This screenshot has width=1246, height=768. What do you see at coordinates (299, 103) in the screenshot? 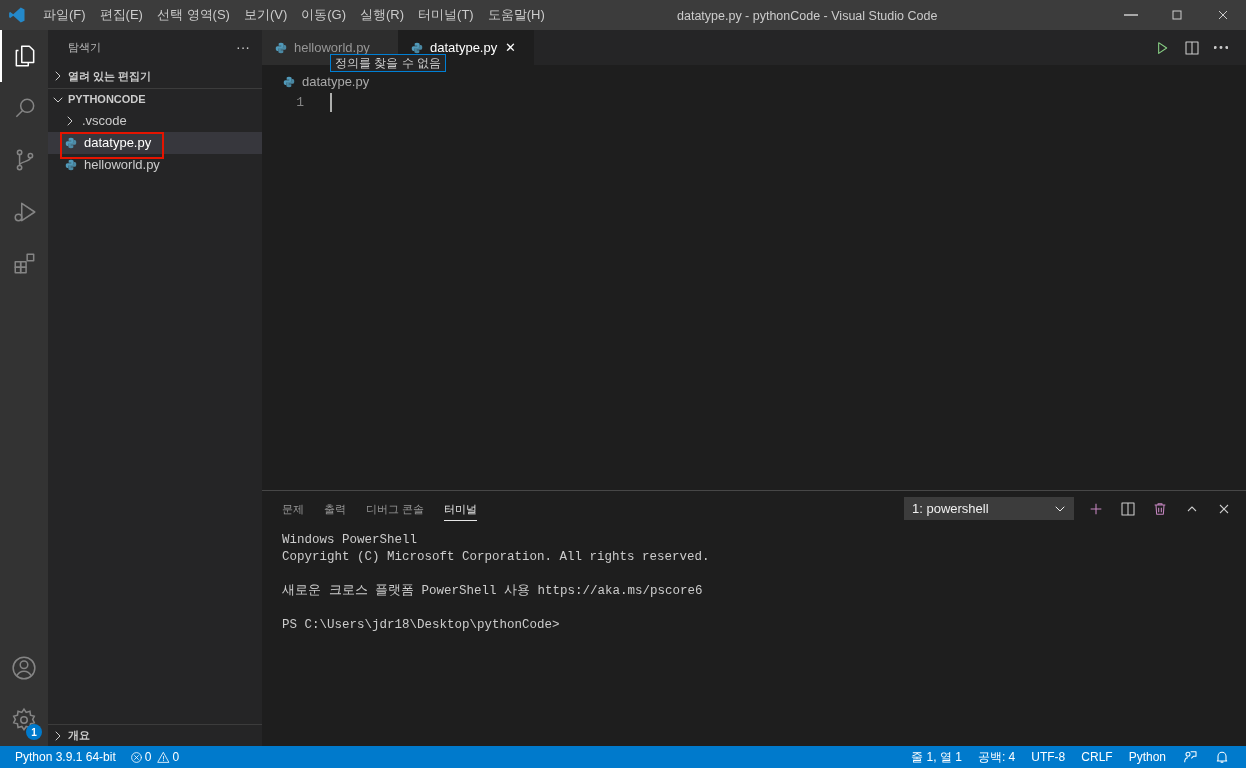
I see `line-number: 1` at bounding box center [299, 103].